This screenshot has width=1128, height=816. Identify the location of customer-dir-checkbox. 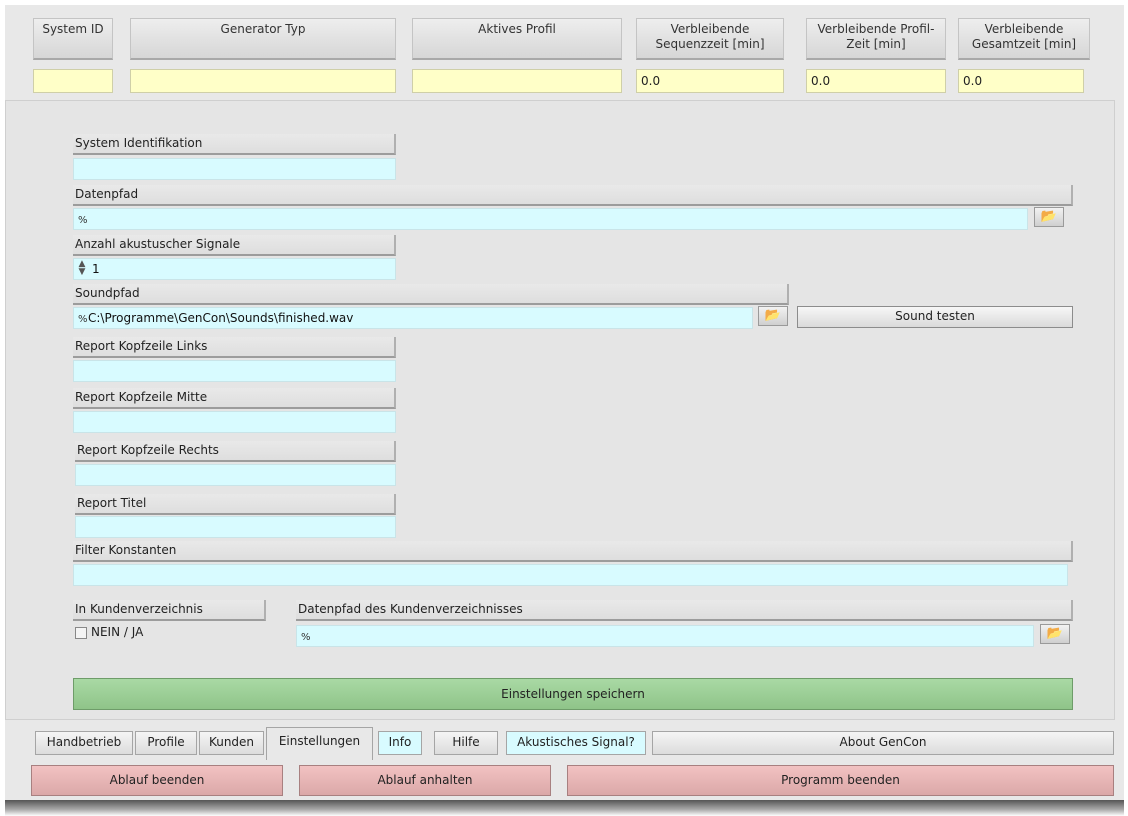
(81, 633).